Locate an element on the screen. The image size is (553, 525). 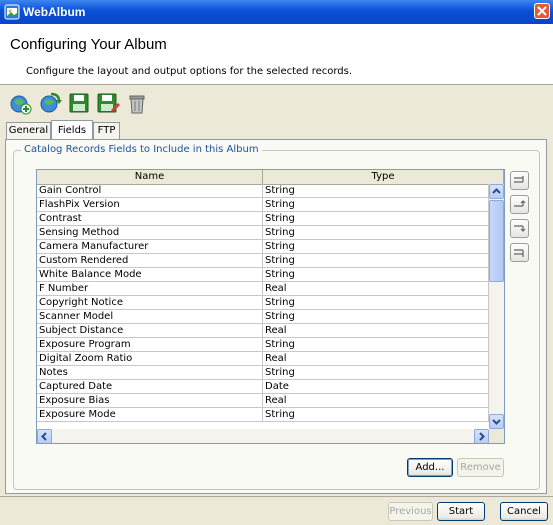
add-page-button is located at coordinates (21, 103).